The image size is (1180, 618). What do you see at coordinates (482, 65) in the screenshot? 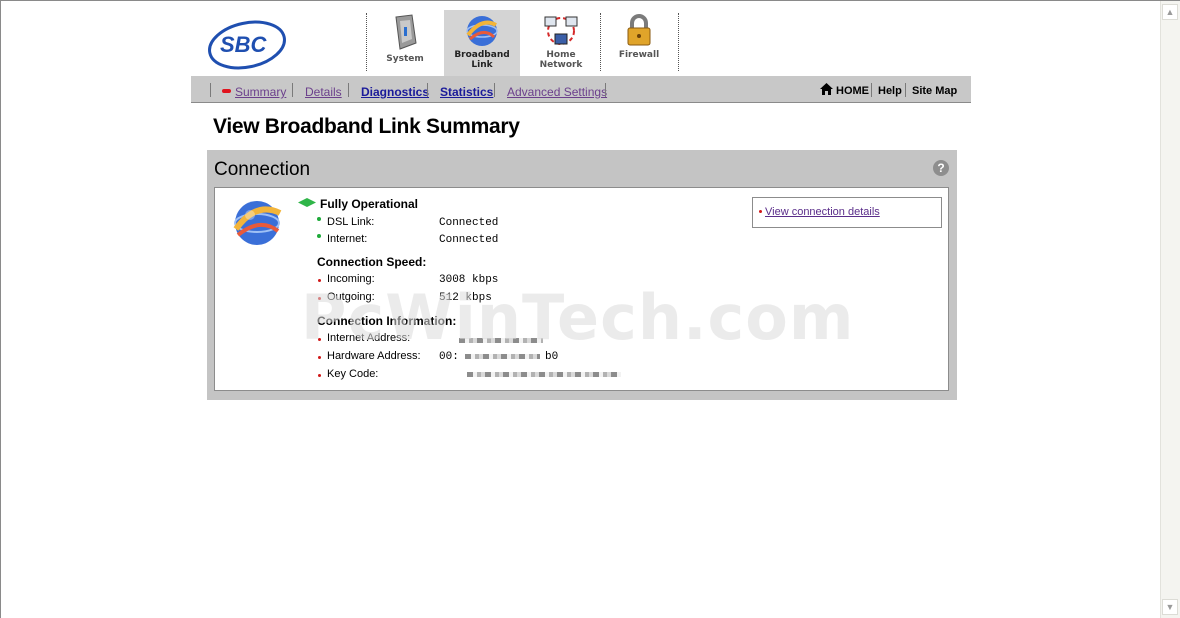
I see `tab-broadband-label-2: Link` at bounding box center [482, 65].